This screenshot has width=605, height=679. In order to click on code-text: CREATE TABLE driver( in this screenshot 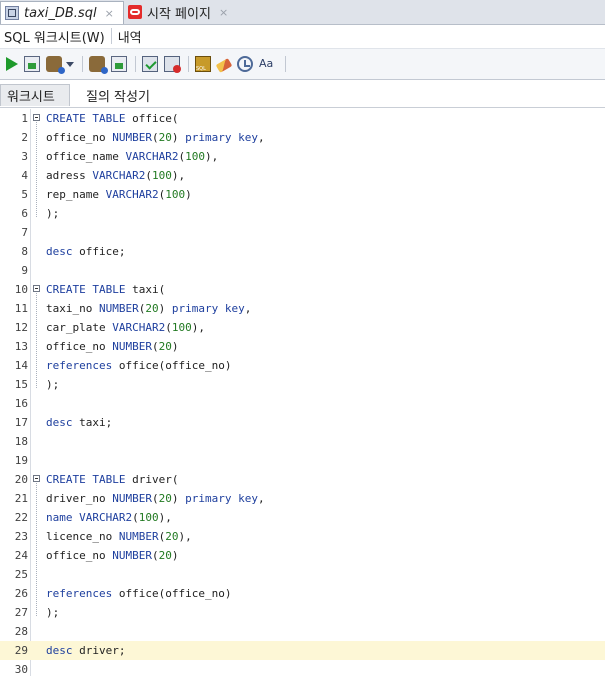, I will do `click(112, 479)`.